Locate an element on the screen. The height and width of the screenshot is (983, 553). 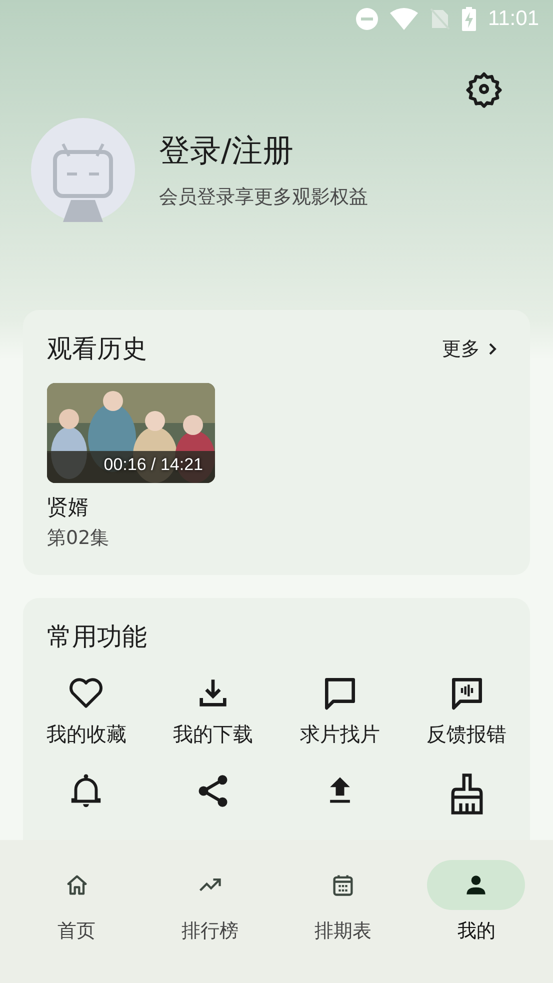
battery-charging-icon is located at coordinates (469, 19).